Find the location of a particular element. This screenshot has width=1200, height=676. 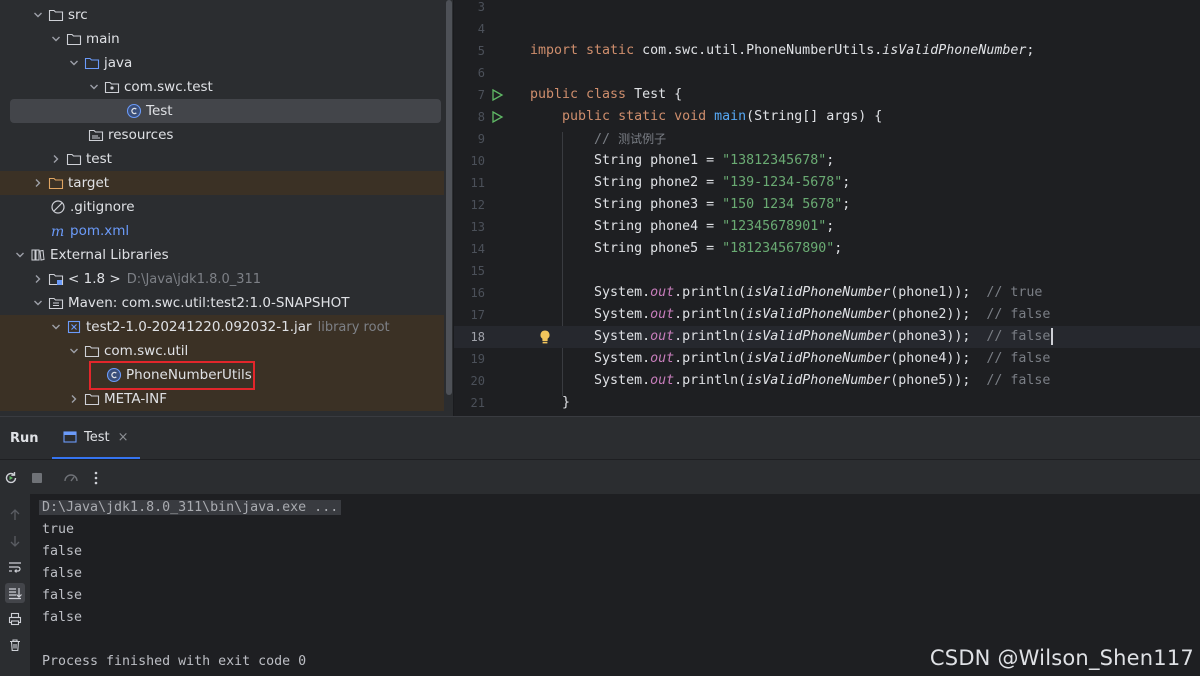

tree-item-main: main is located at coordinates (222, 39).